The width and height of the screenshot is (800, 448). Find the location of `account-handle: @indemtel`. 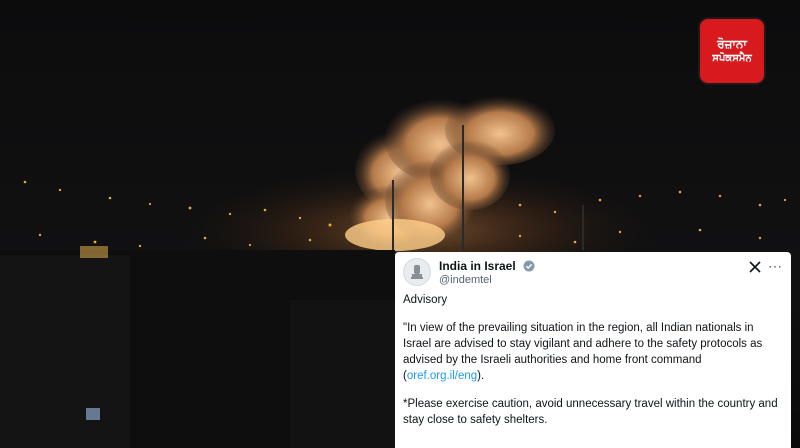

account-handle: @indemtel is located at coordinates (465, 280).